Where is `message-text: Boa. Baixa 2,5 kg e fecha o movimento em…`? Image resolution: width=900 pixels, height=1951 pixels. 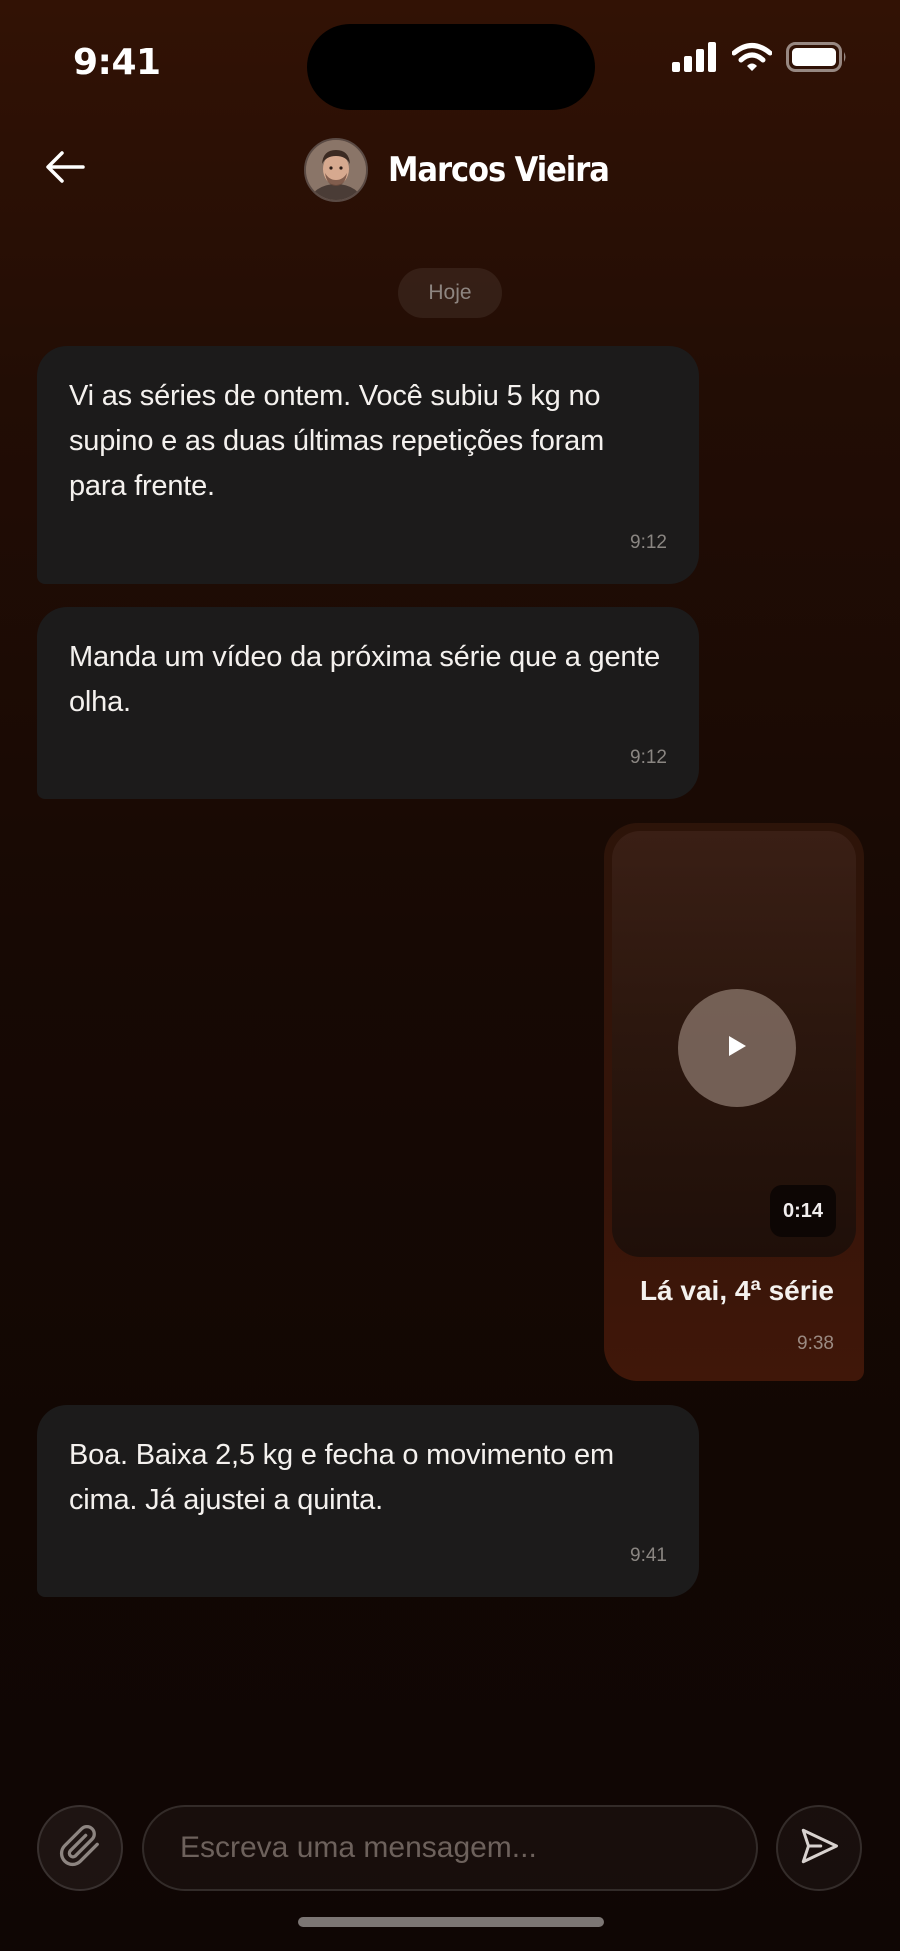
message-text: Boa. Baixa 2,5 kg e fecha o movimento em… is located at coordinates (341, 1477).